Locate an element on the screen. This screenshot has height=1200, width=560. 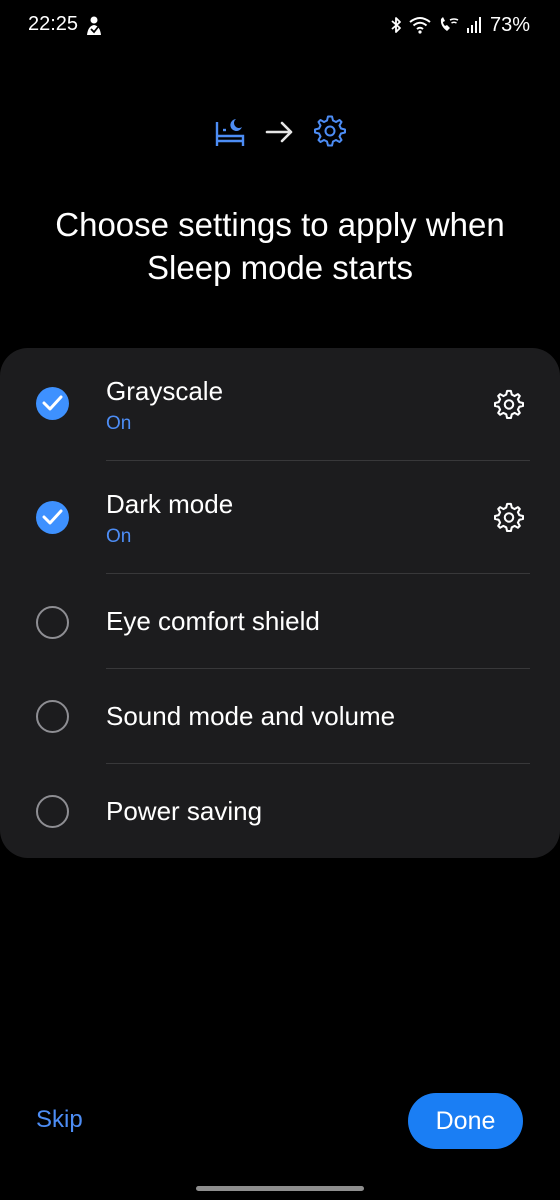
signal-icon is located at coordinates (474, 25).